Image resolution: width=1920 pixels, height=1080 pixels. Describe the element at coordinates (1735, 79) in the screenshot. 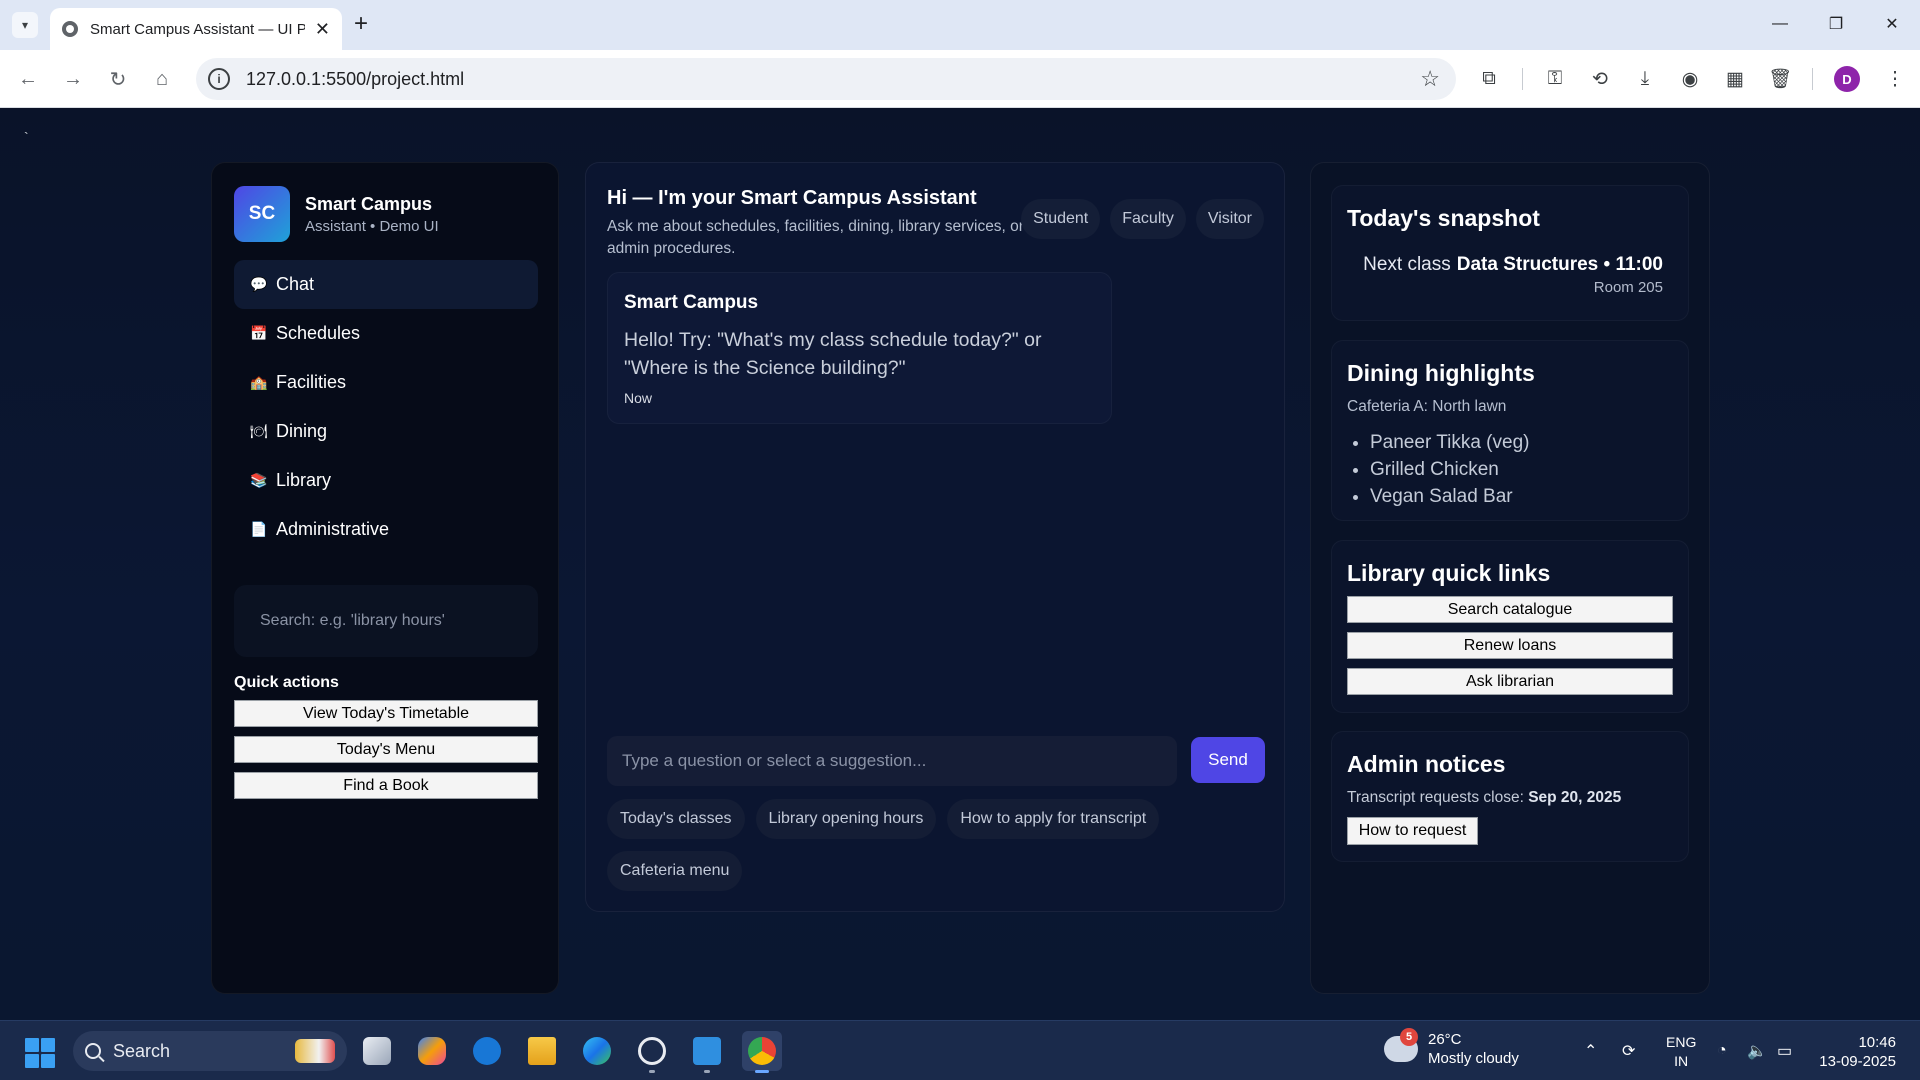

I see `qr-code-icon: ▦` at that location.